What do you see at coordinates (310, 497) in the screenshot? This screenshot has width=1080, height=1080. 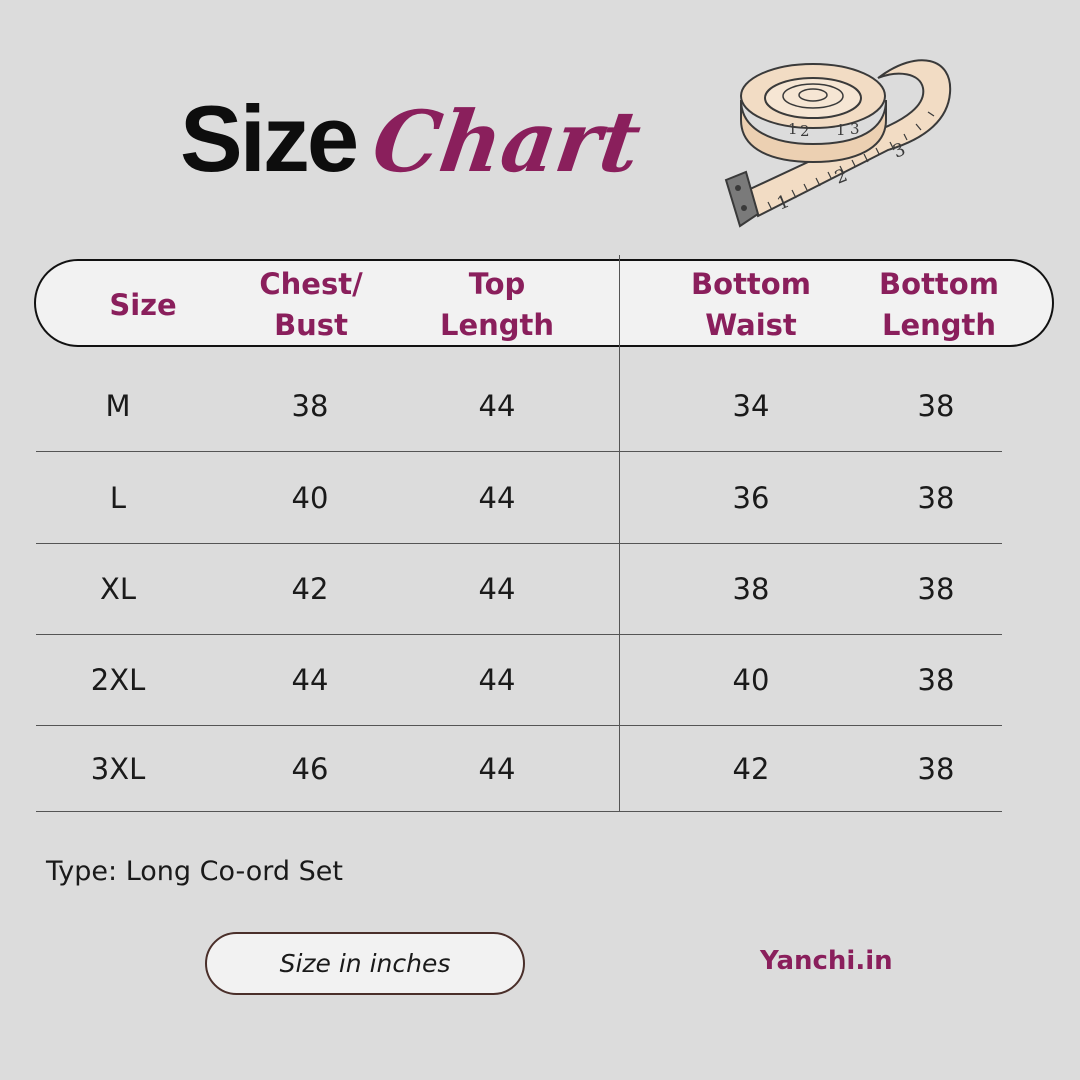 I see `chest-cell: 40` at bounding box center [310, 497].